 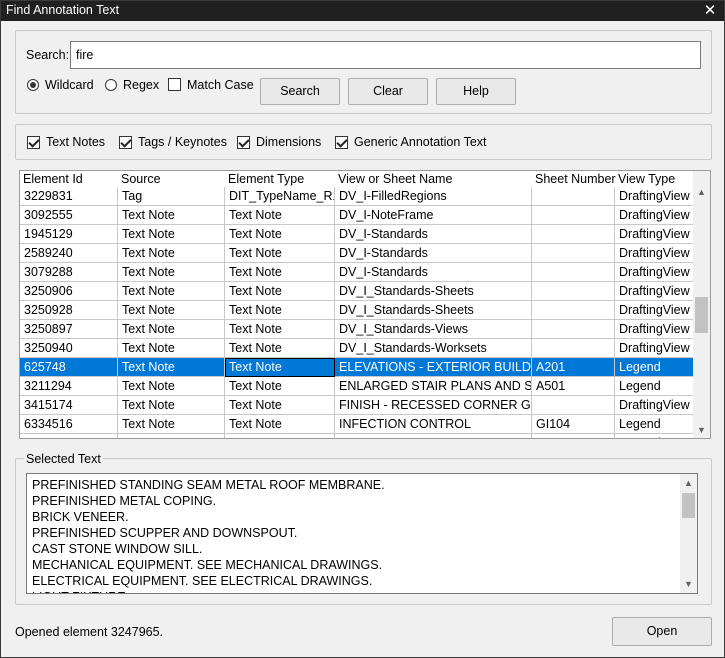 I want to click on cell-element-id: 3211294, so click(x=69, y=386).